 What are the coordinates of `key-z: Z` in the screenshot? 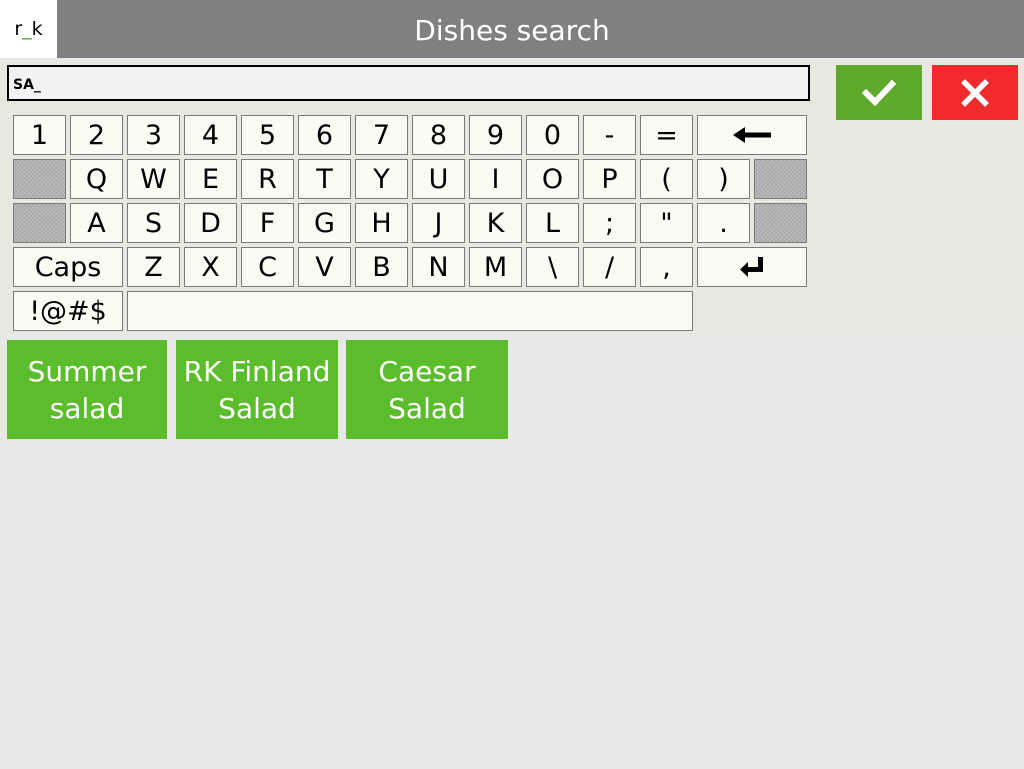 It's located at (153, 267).